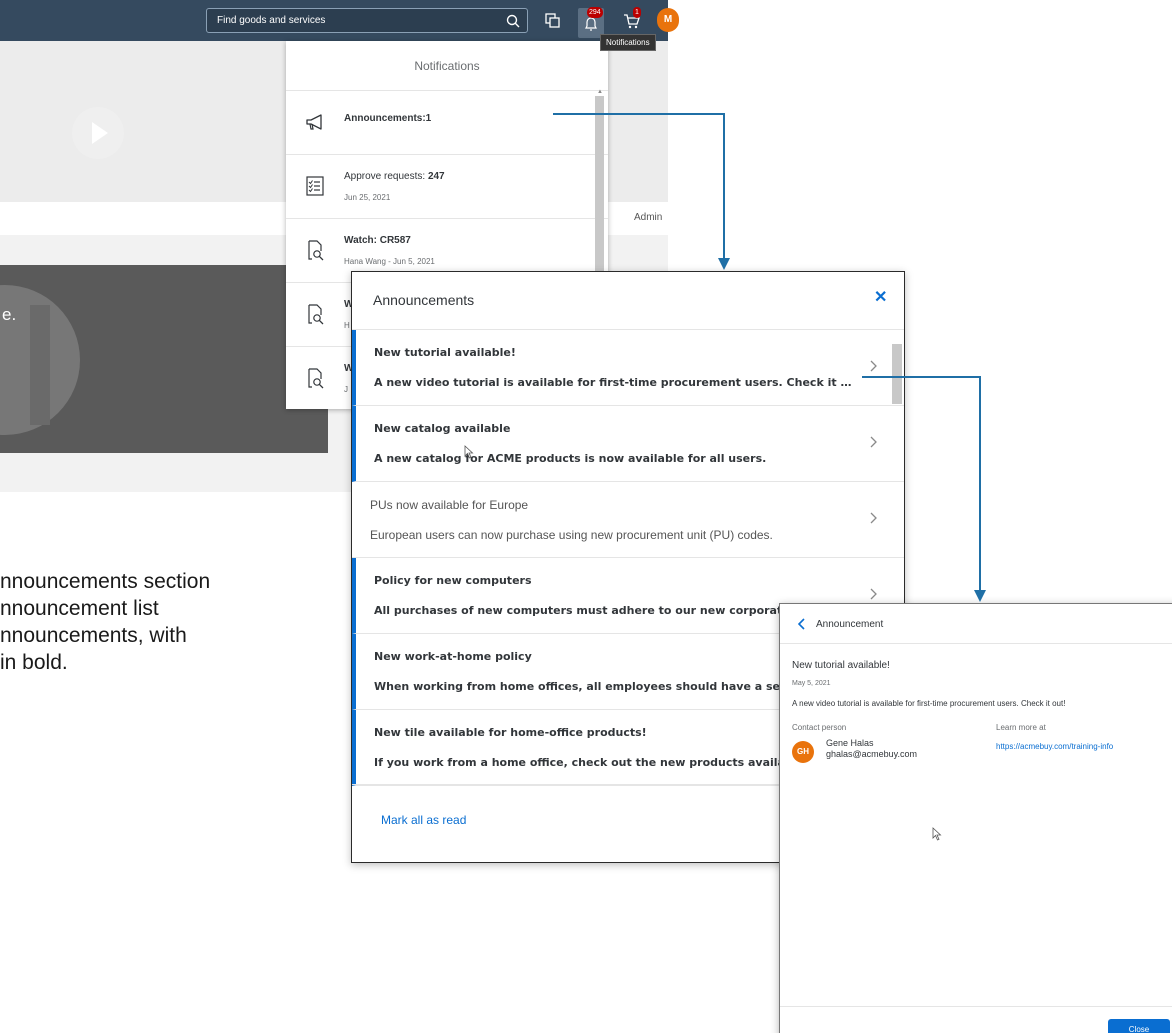  Describe the element at coordinates (850, 743) in the screenshot. I see `contact-name: Gene Halas` at that location.